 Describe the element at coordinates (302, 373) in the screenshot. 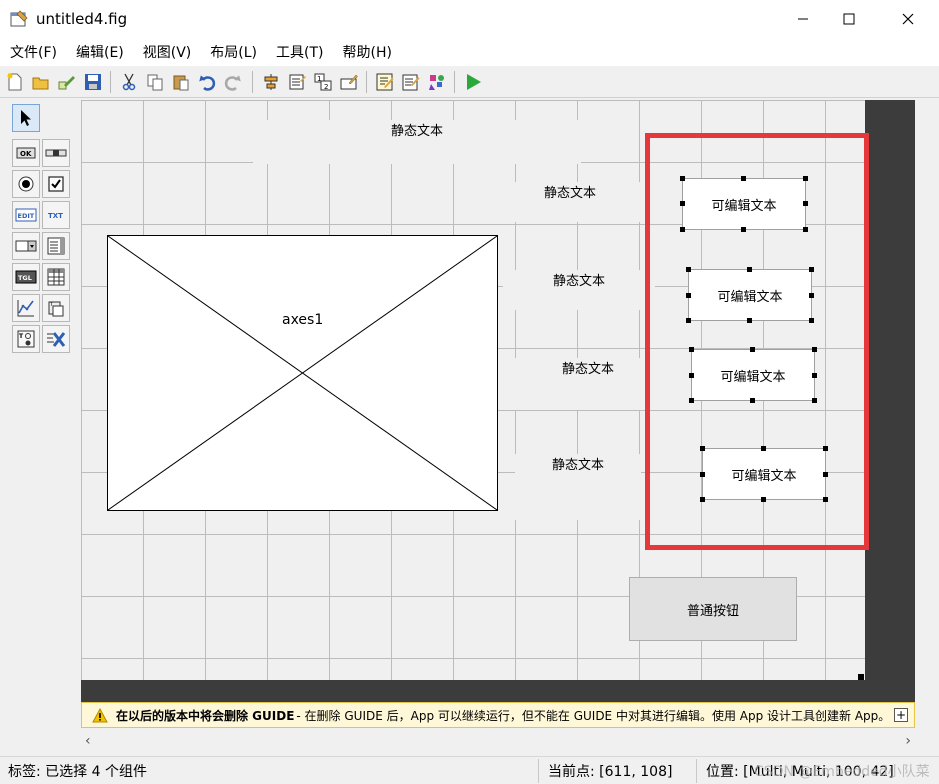

I see `axes1: axes1` at that location.